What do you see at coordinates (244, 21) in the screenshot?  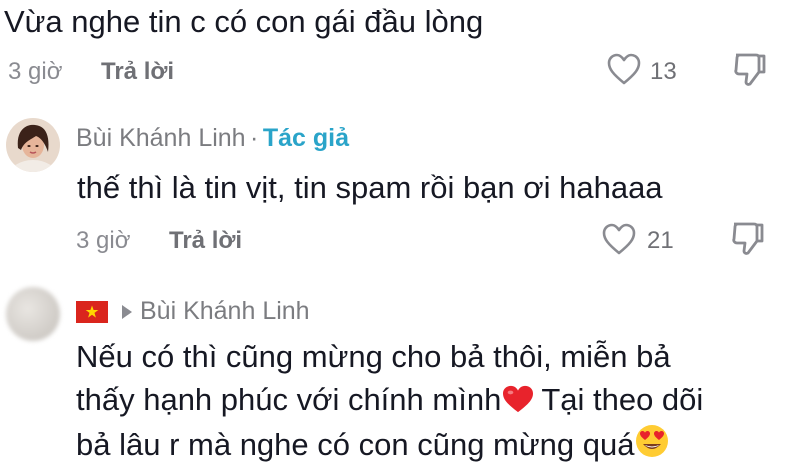 I see `comment-1-text: Vừa nghe tin c có con gái đầu lòng` at bounding box center [244, 21].